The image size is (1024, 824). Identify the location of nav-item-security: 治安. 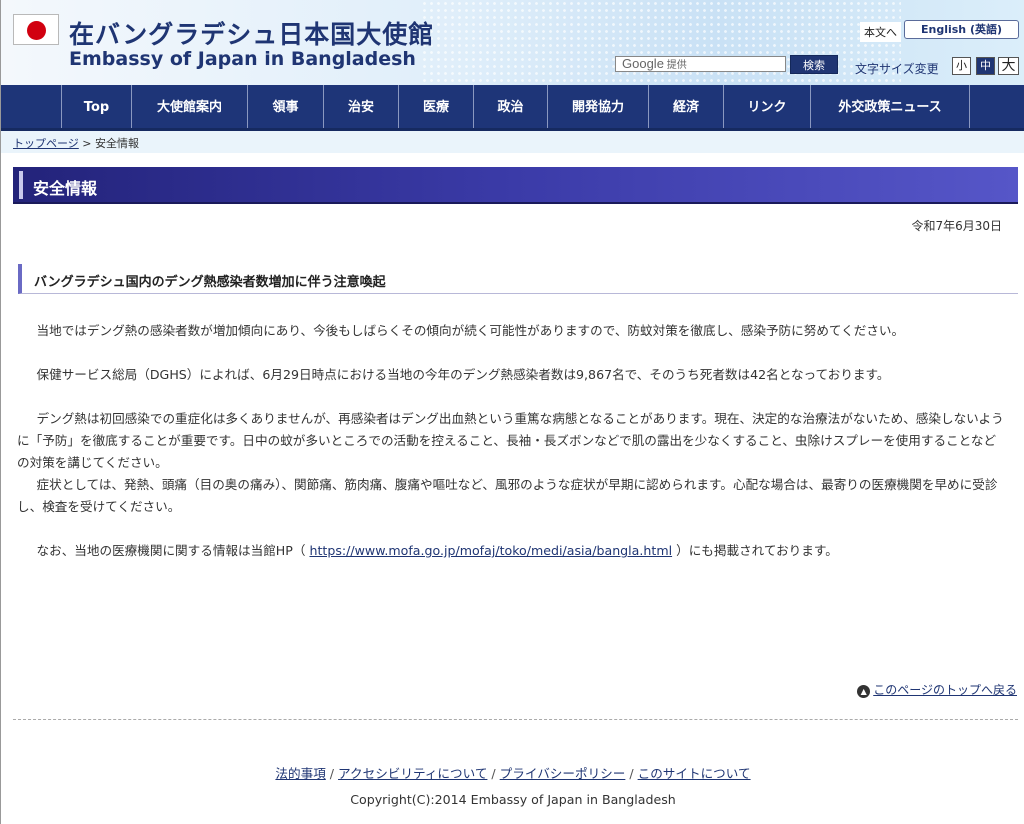
(360, 106).